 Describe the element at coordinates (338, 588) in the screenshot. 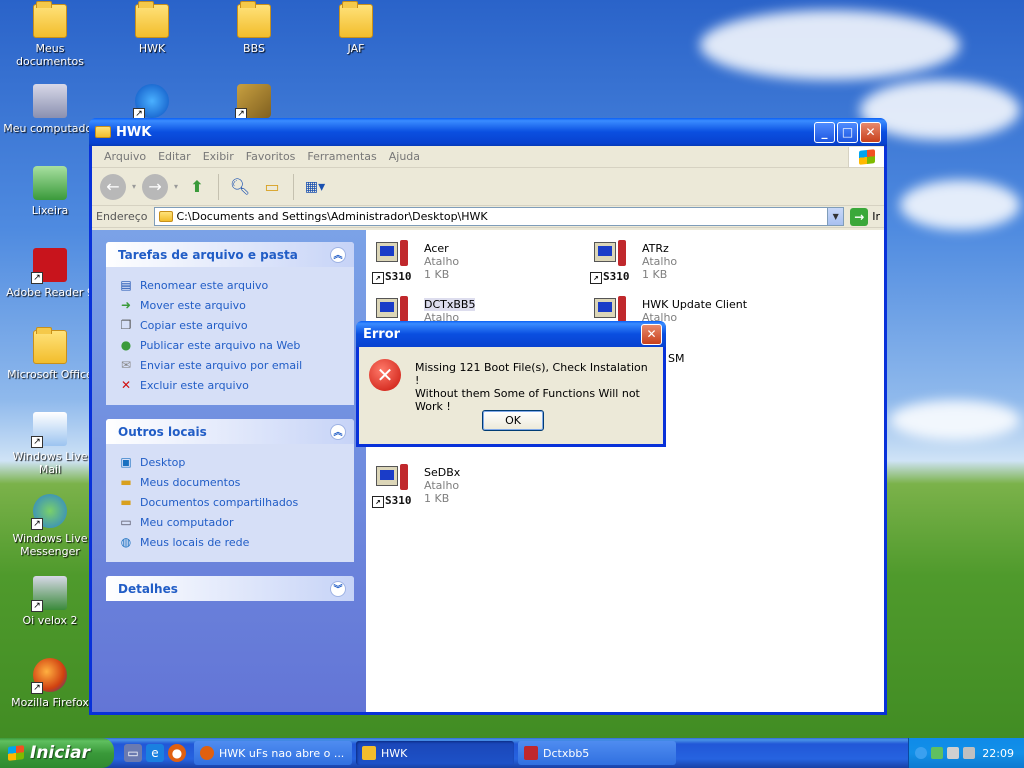

I see `expand-chevron-icon: ︾` at that location.